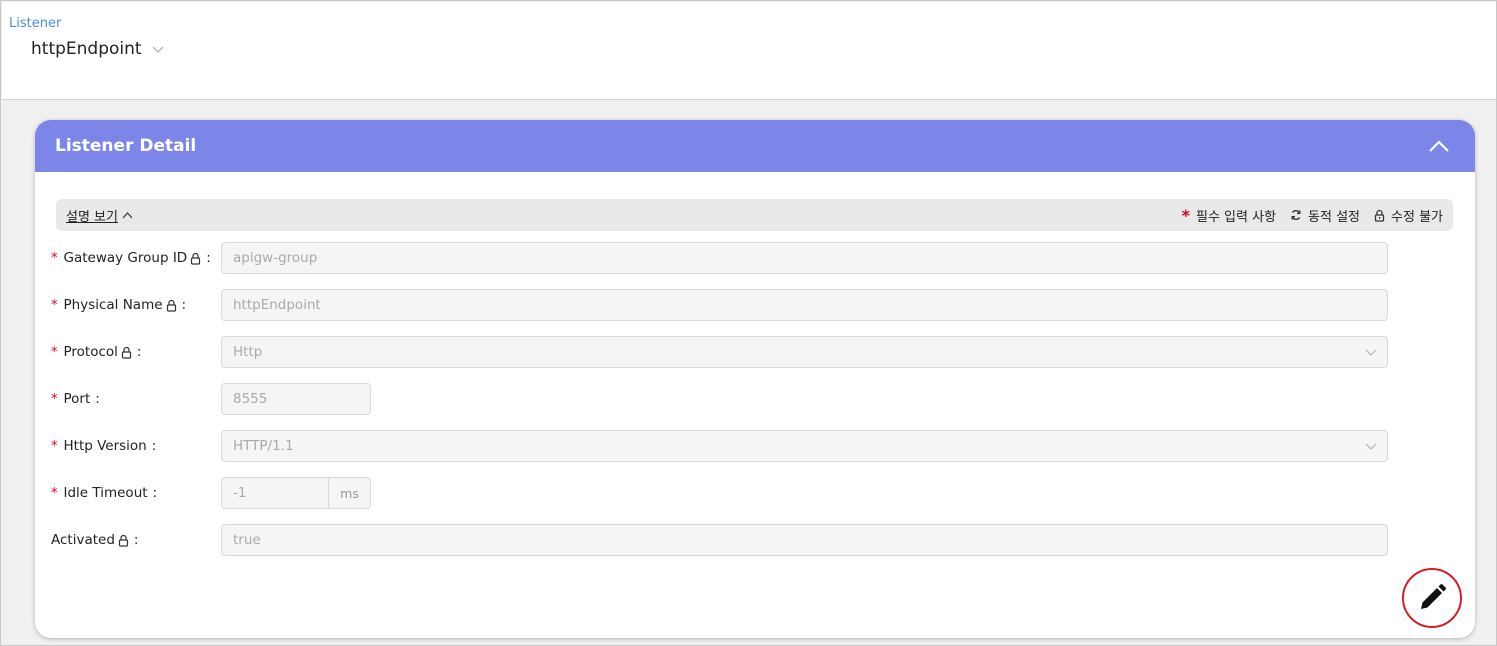  I want to click on idle-timeout-label: Idle Timeout, so click(105, 493).